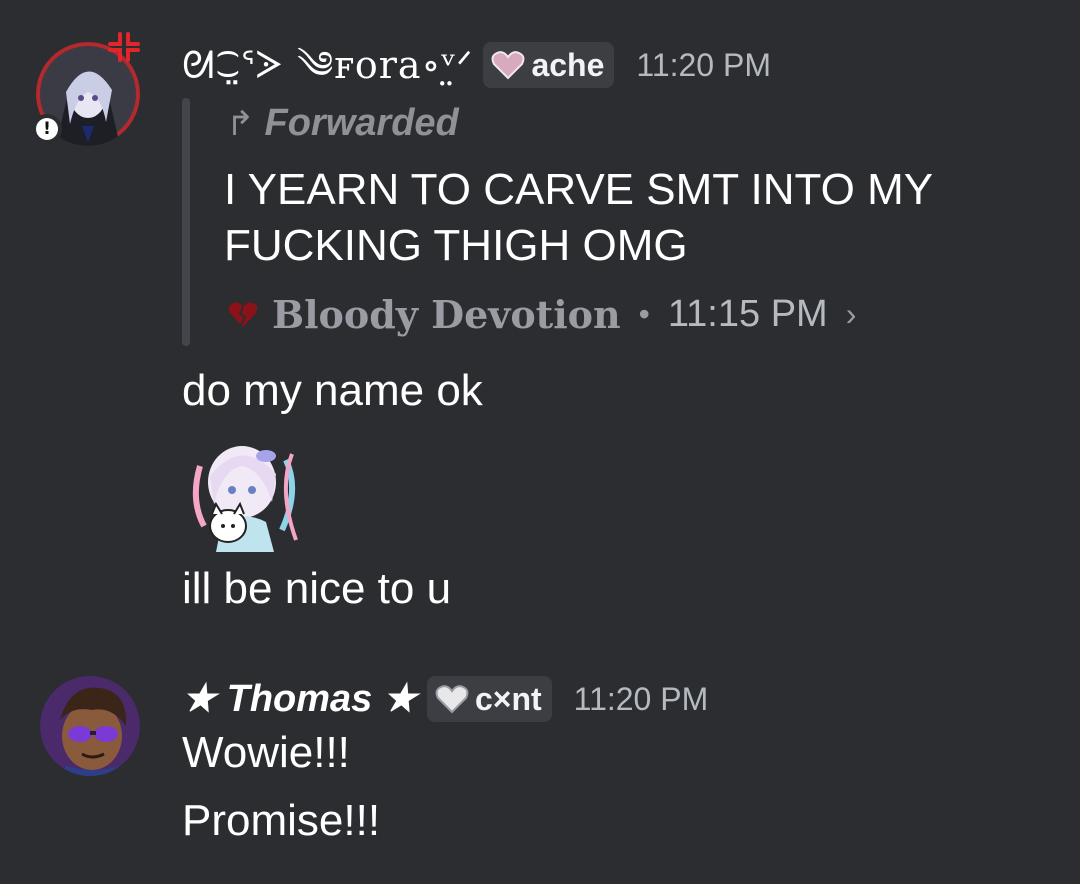 The image size is (1080, 884). I want to click on forwarded-label: Forwarded, so click(361, 123).